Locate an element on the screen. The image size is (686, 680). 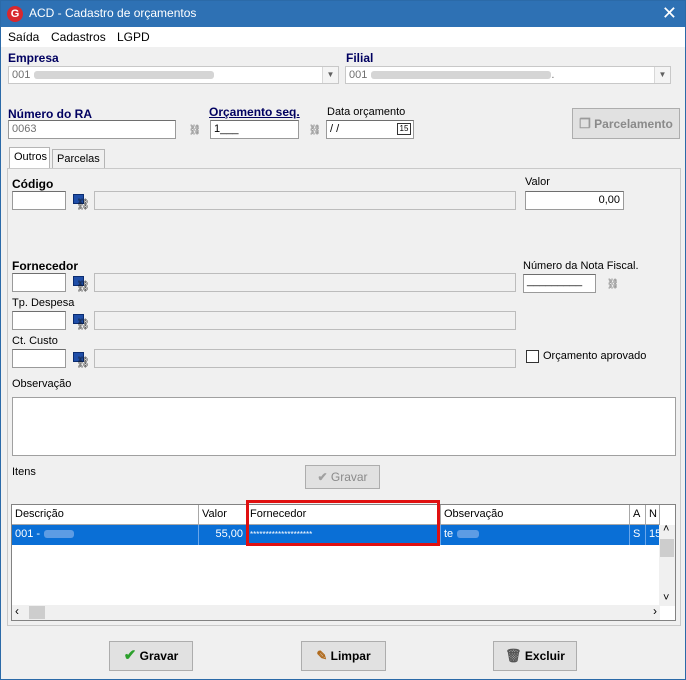
column-header-observacao: Observação is located at coordinates (535, 515).